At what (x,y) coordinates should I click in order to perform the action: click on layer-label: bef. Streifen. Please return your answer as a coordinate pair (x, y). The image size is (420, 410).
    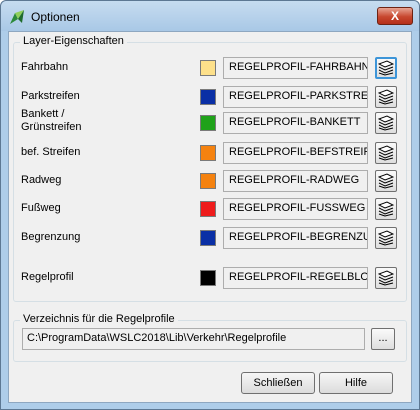
    Looking at the image, I should click on (51, 152).